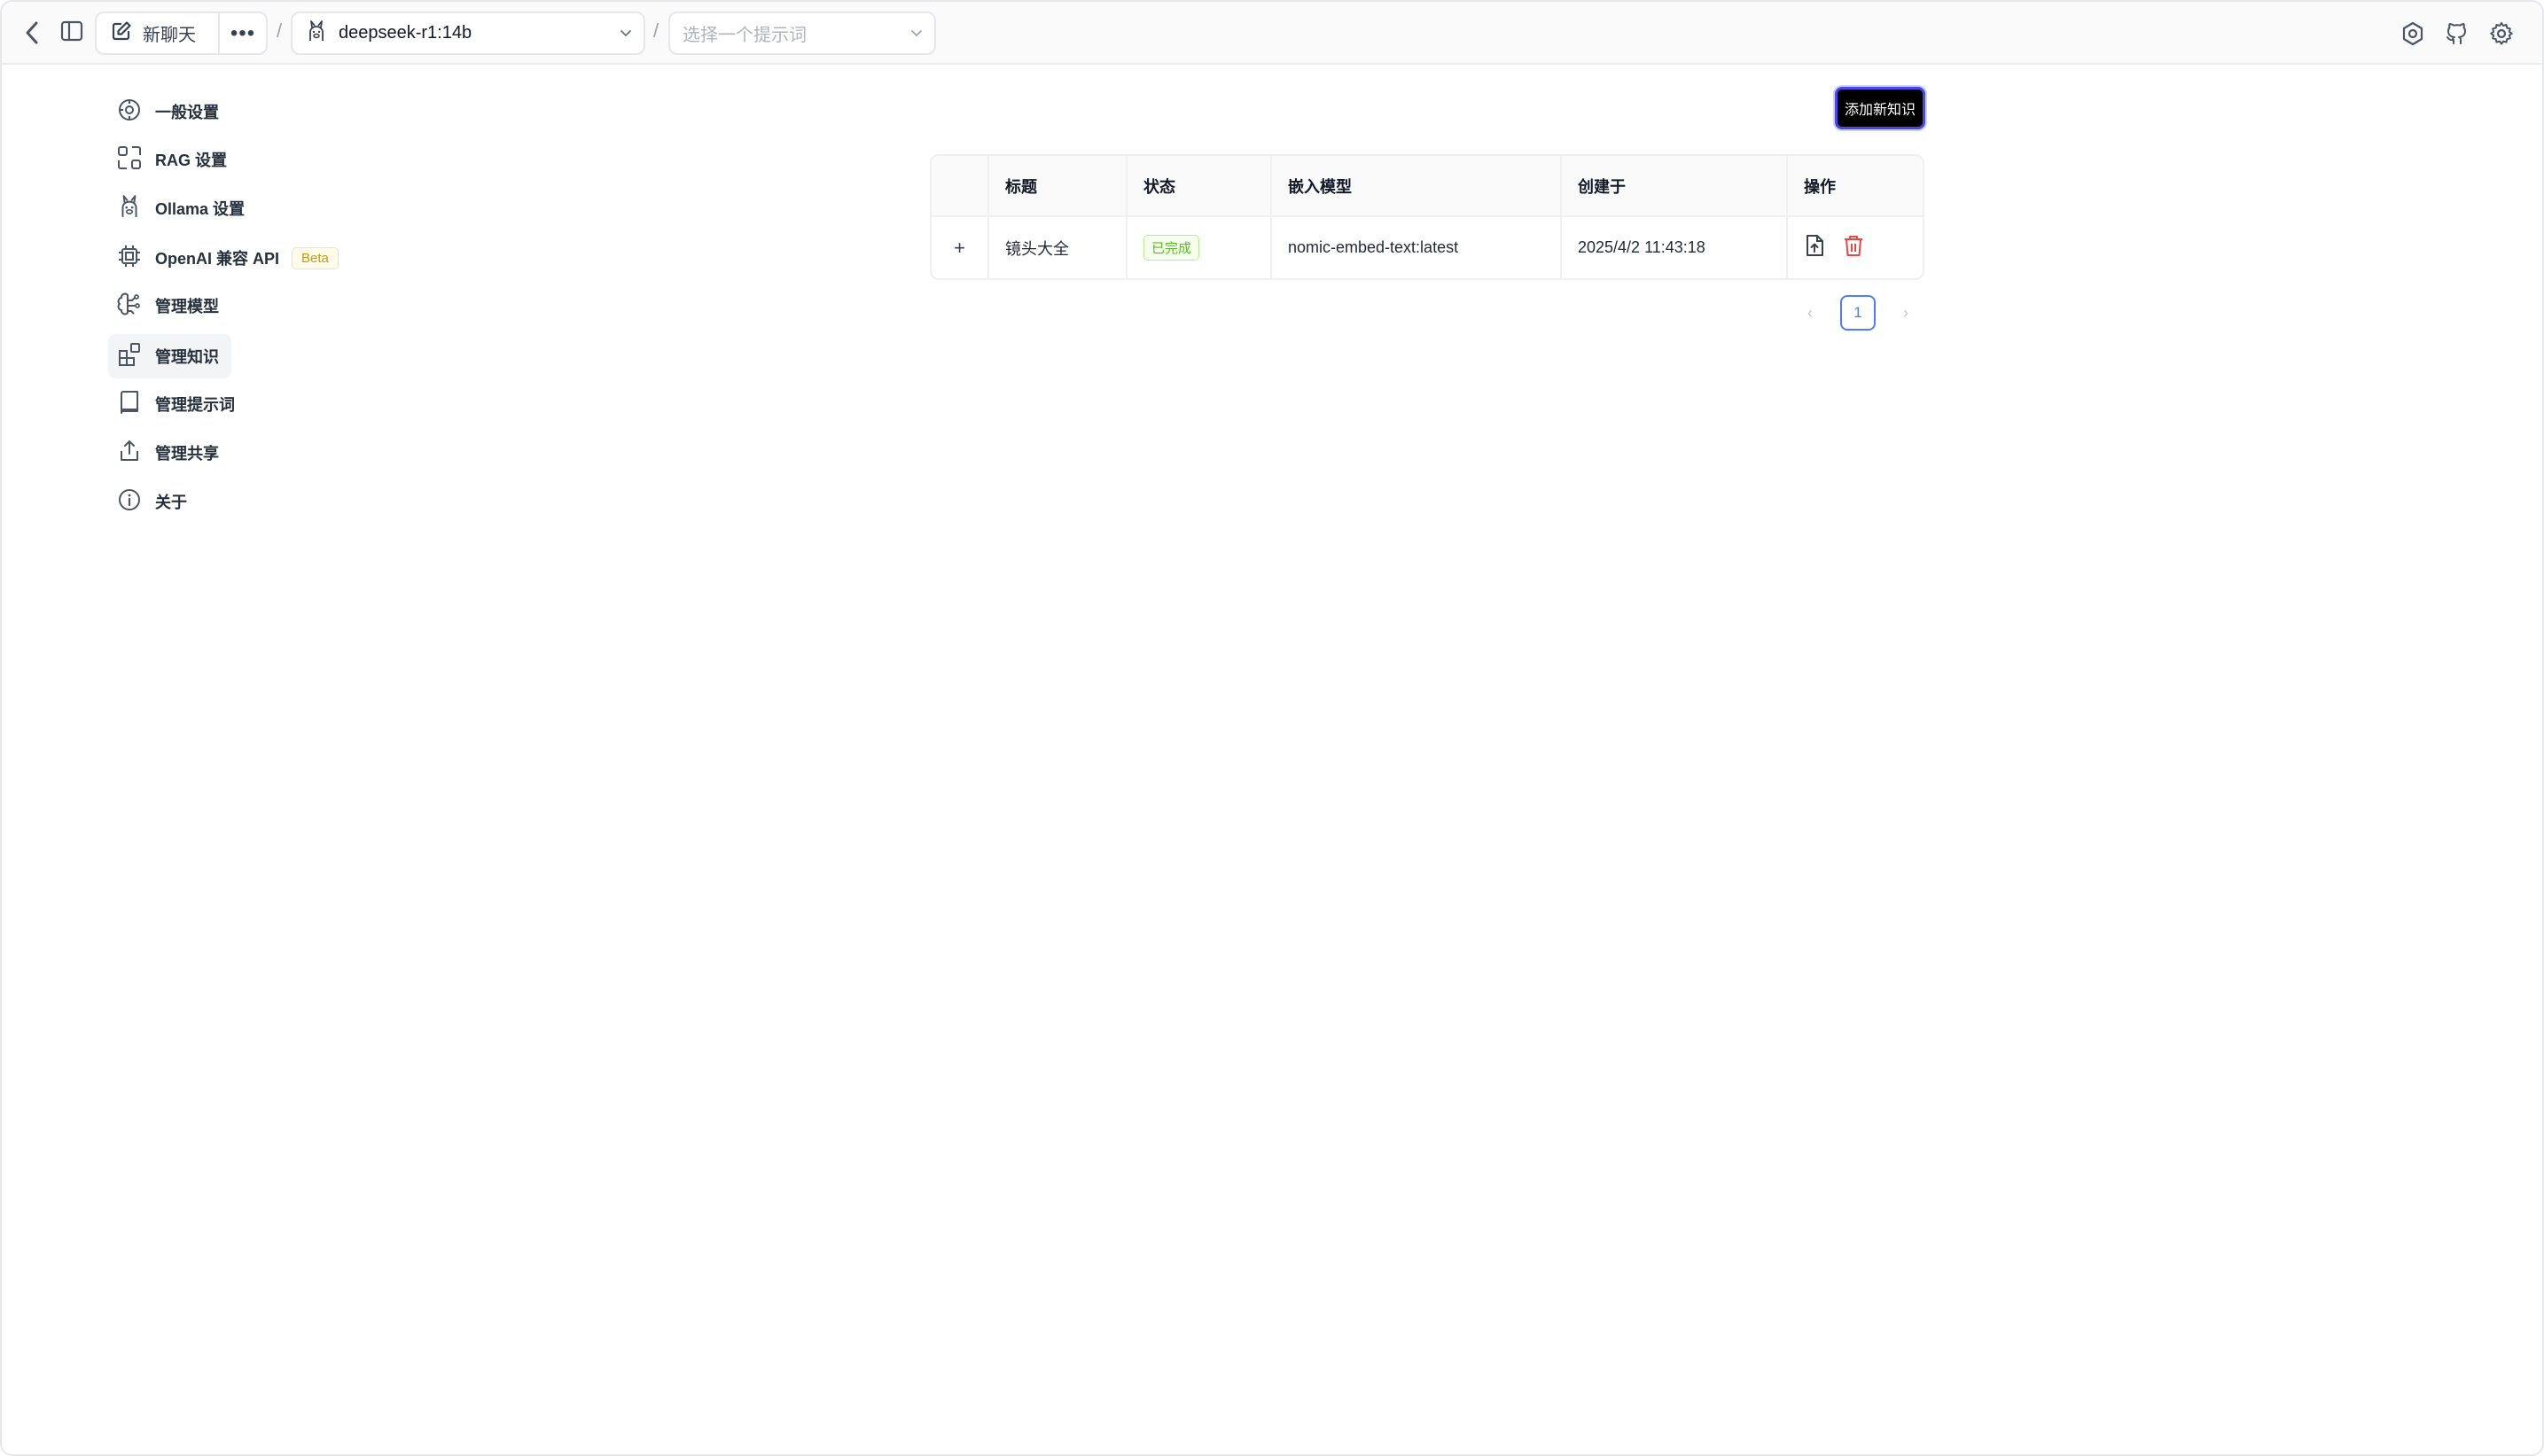 Image resolution: width=2544 pixels, height=1456 pixels. I want to click on github-icon, so click(2457, 33).